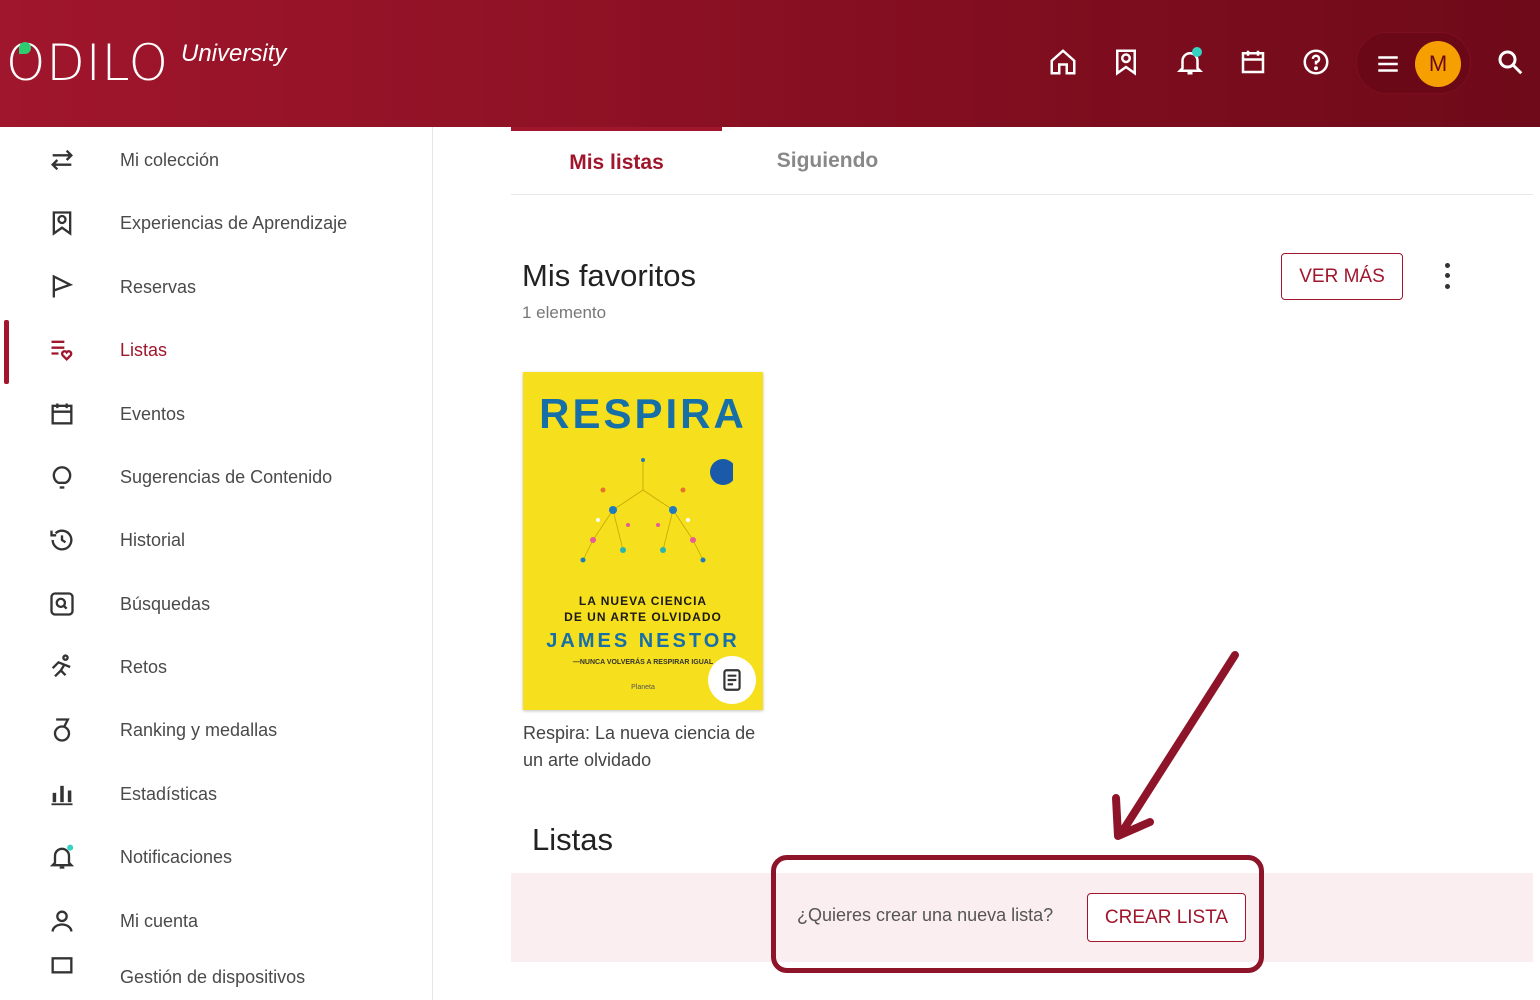 Image resolution: width=1540 pixels, height=1000 pixels. Describe the element at coordinates (1197, 52) in the screenshot. I see `notification-dot` at that location.